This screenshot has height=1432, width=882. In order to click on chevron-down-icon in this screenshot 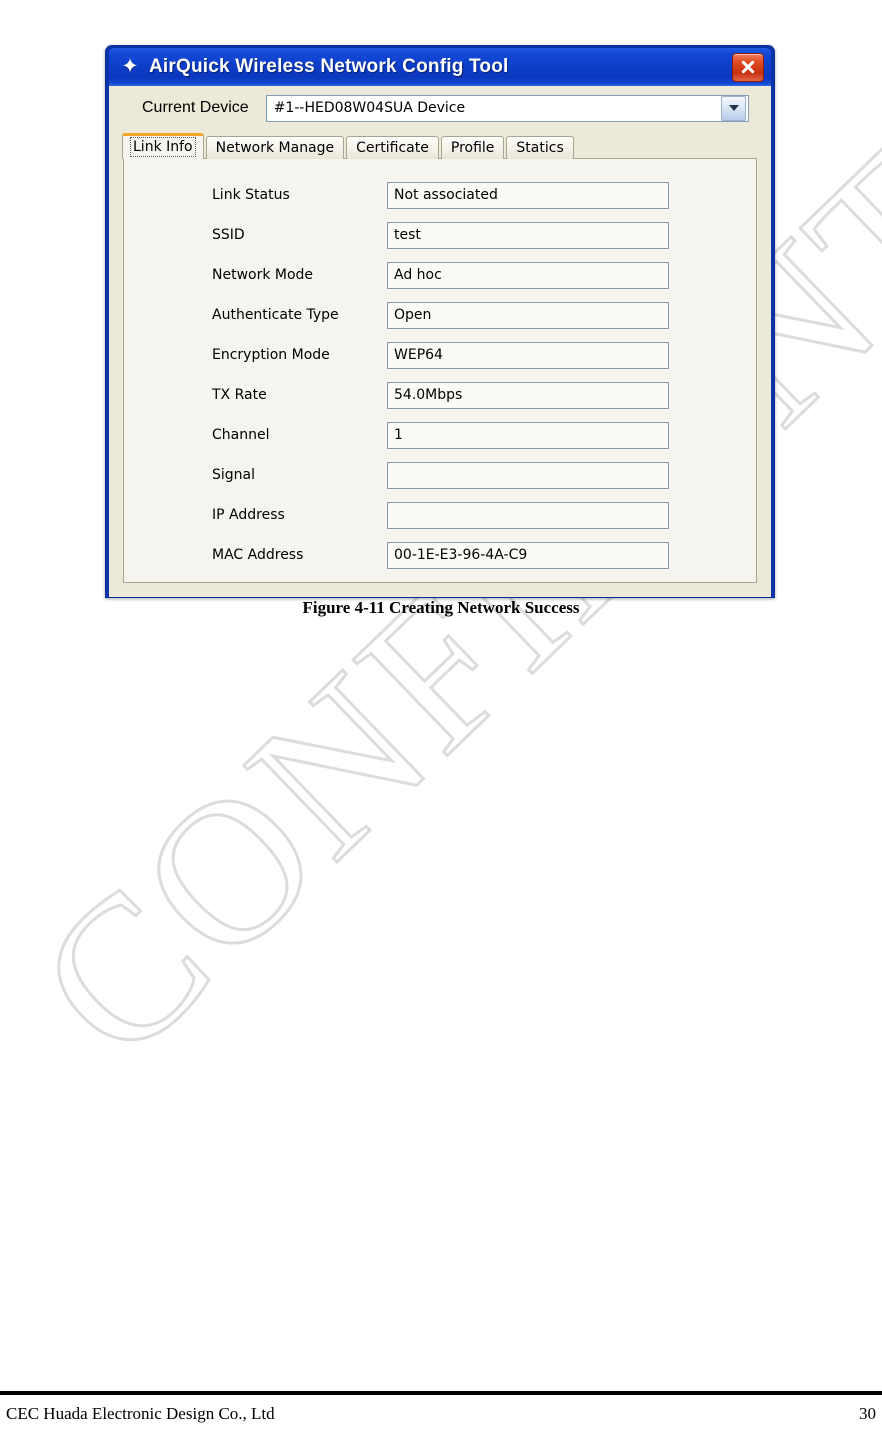, I will do `click(733, 108)`.